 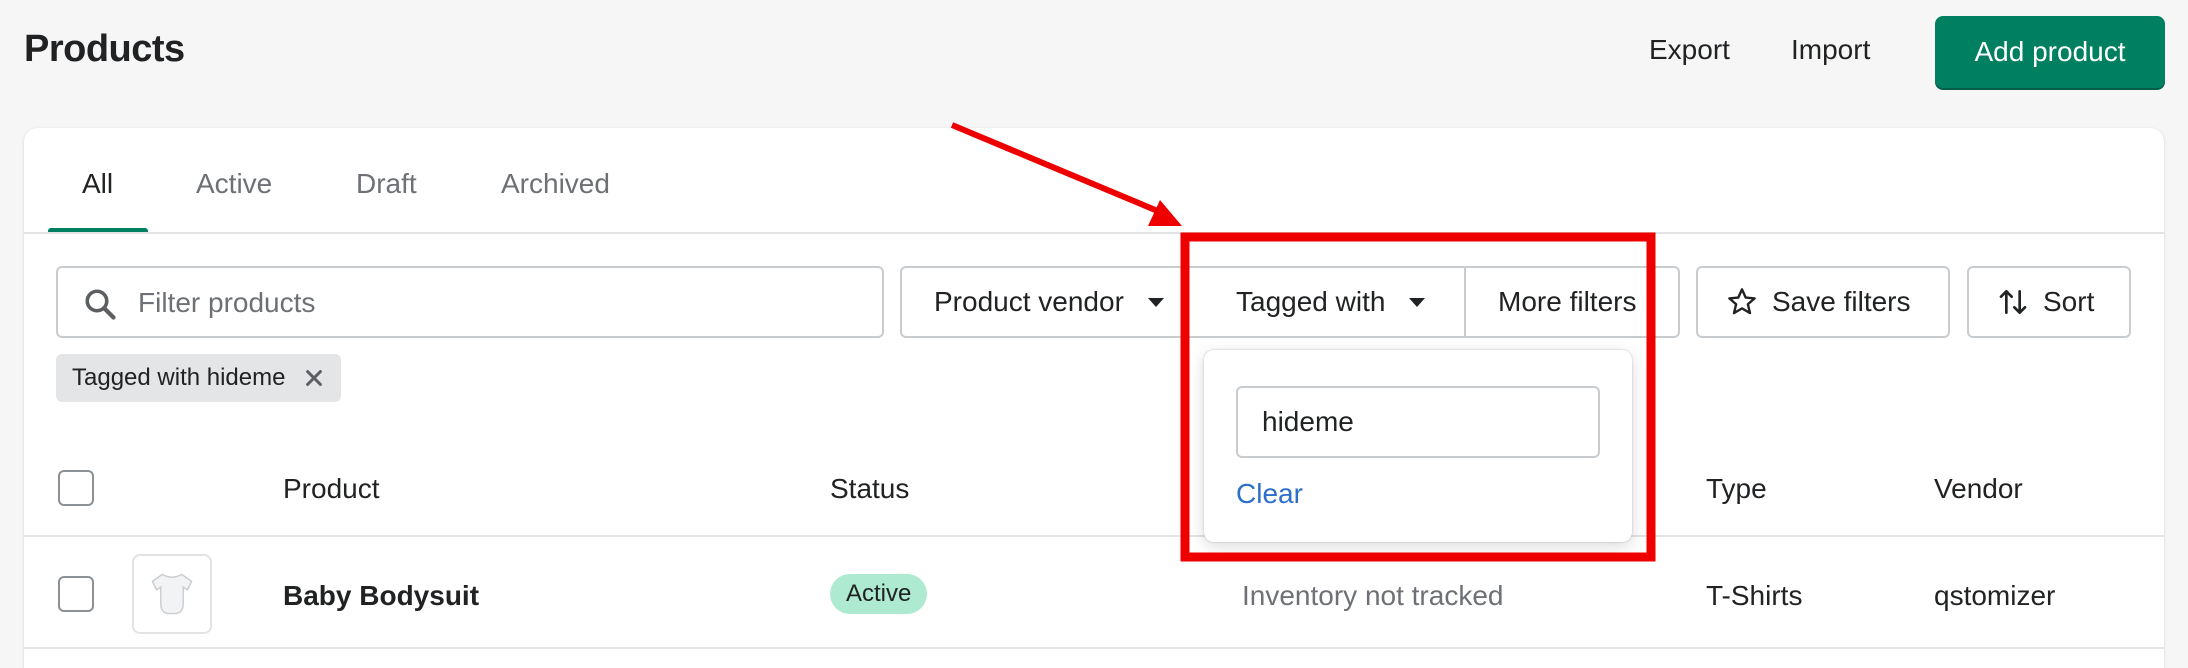 What do you see at coordinates (1978, 489) in the screenshot?
I see `column-header-vendor: Vendor` at bounding box center [1978, 489].